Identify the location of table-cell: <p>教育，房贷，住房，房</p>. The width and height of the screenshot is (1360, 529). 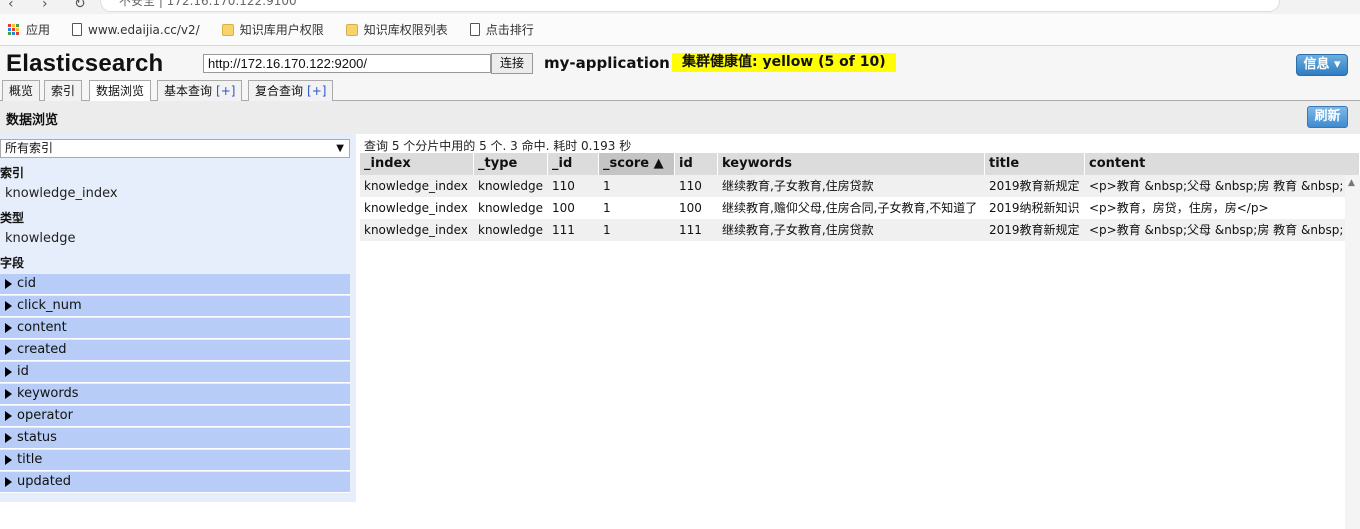
(1179, 208).